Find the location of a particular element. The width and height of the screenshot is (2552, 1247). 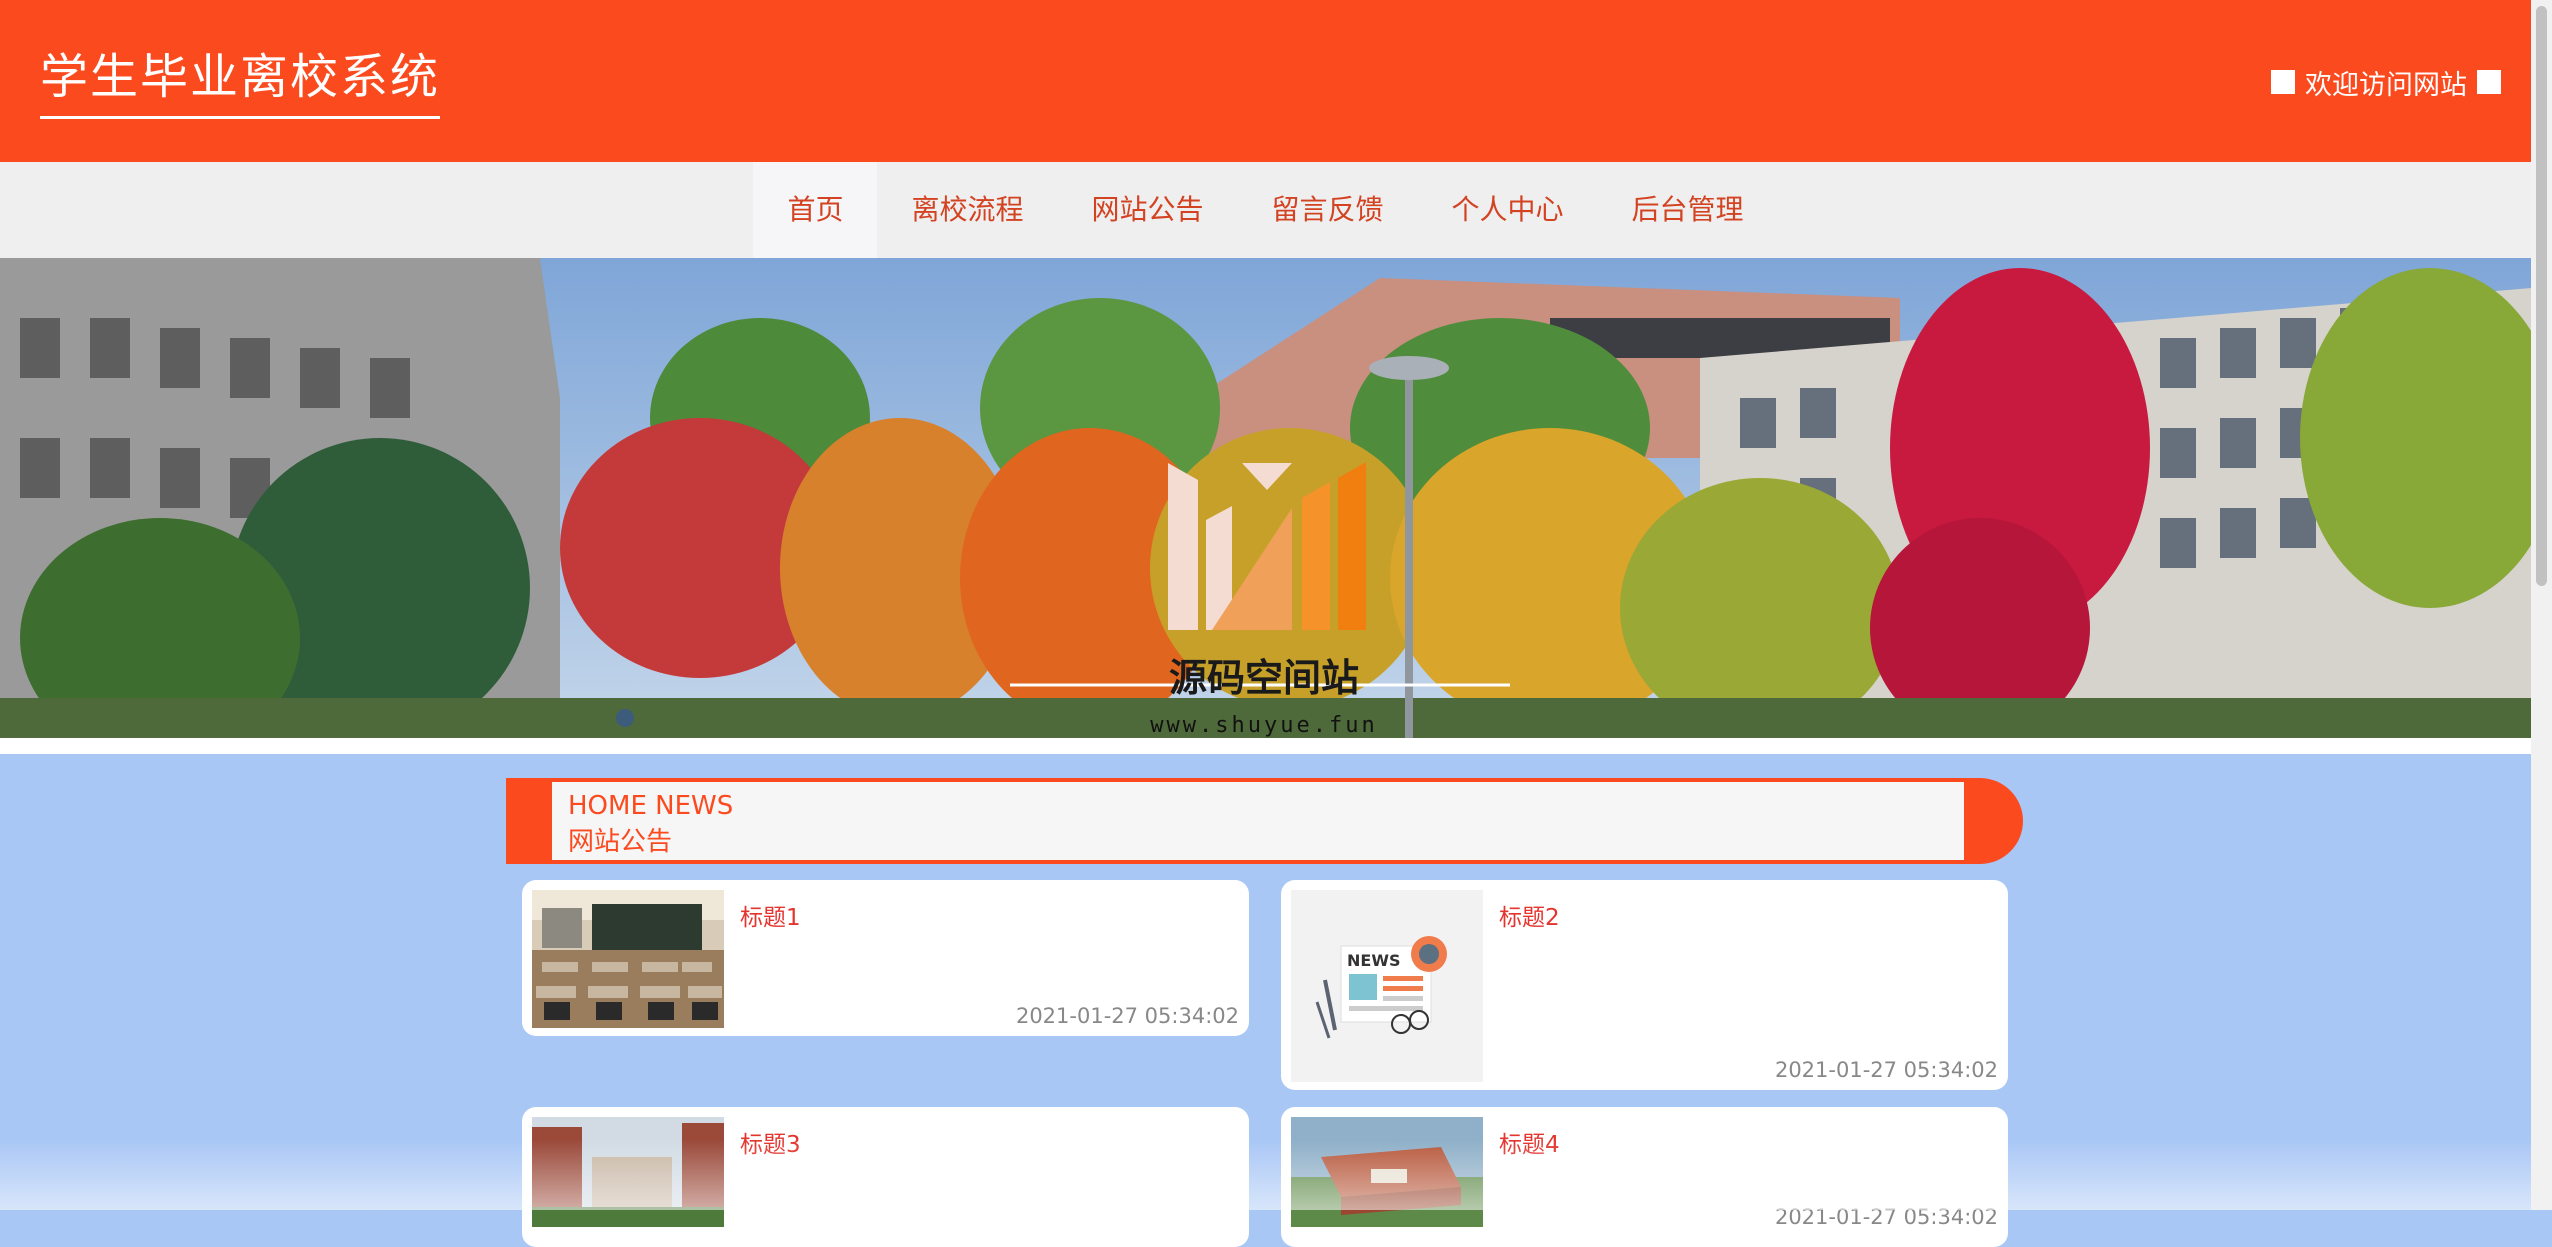

news-section-header: HOME NEWS 网站公告 is located at coordinates (1264, 821).